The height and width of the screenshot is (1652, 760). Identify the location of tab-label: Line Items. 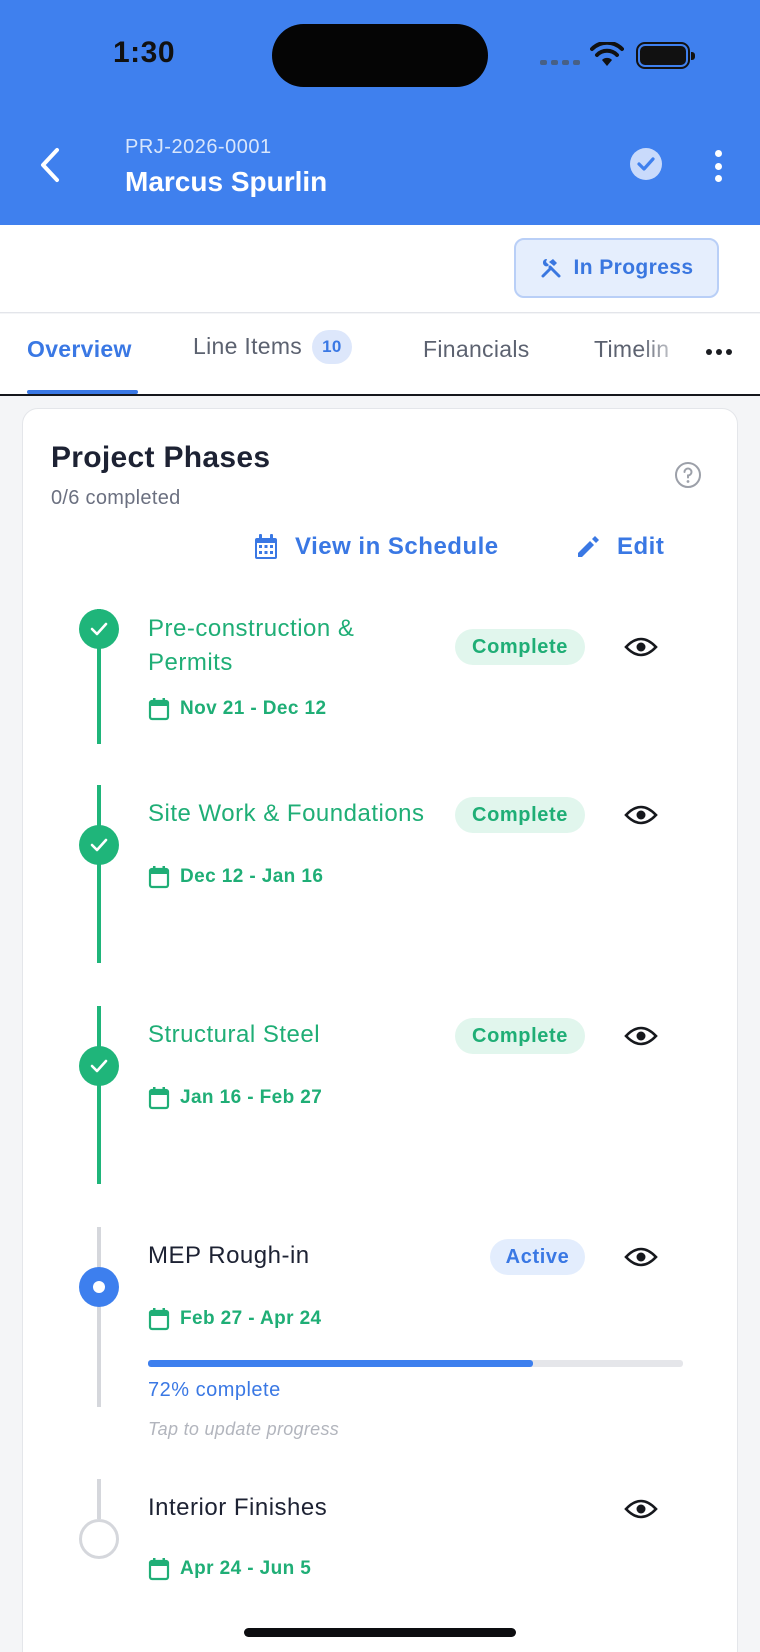
(248, 346).